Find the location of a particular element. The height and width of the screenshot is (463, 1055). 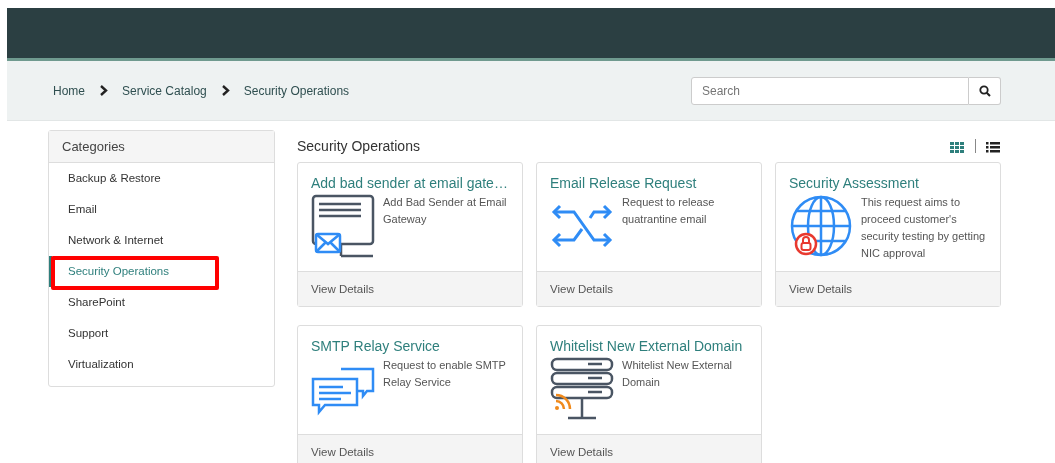

card-title: Security Assessment is located at coordinates (888, 183).